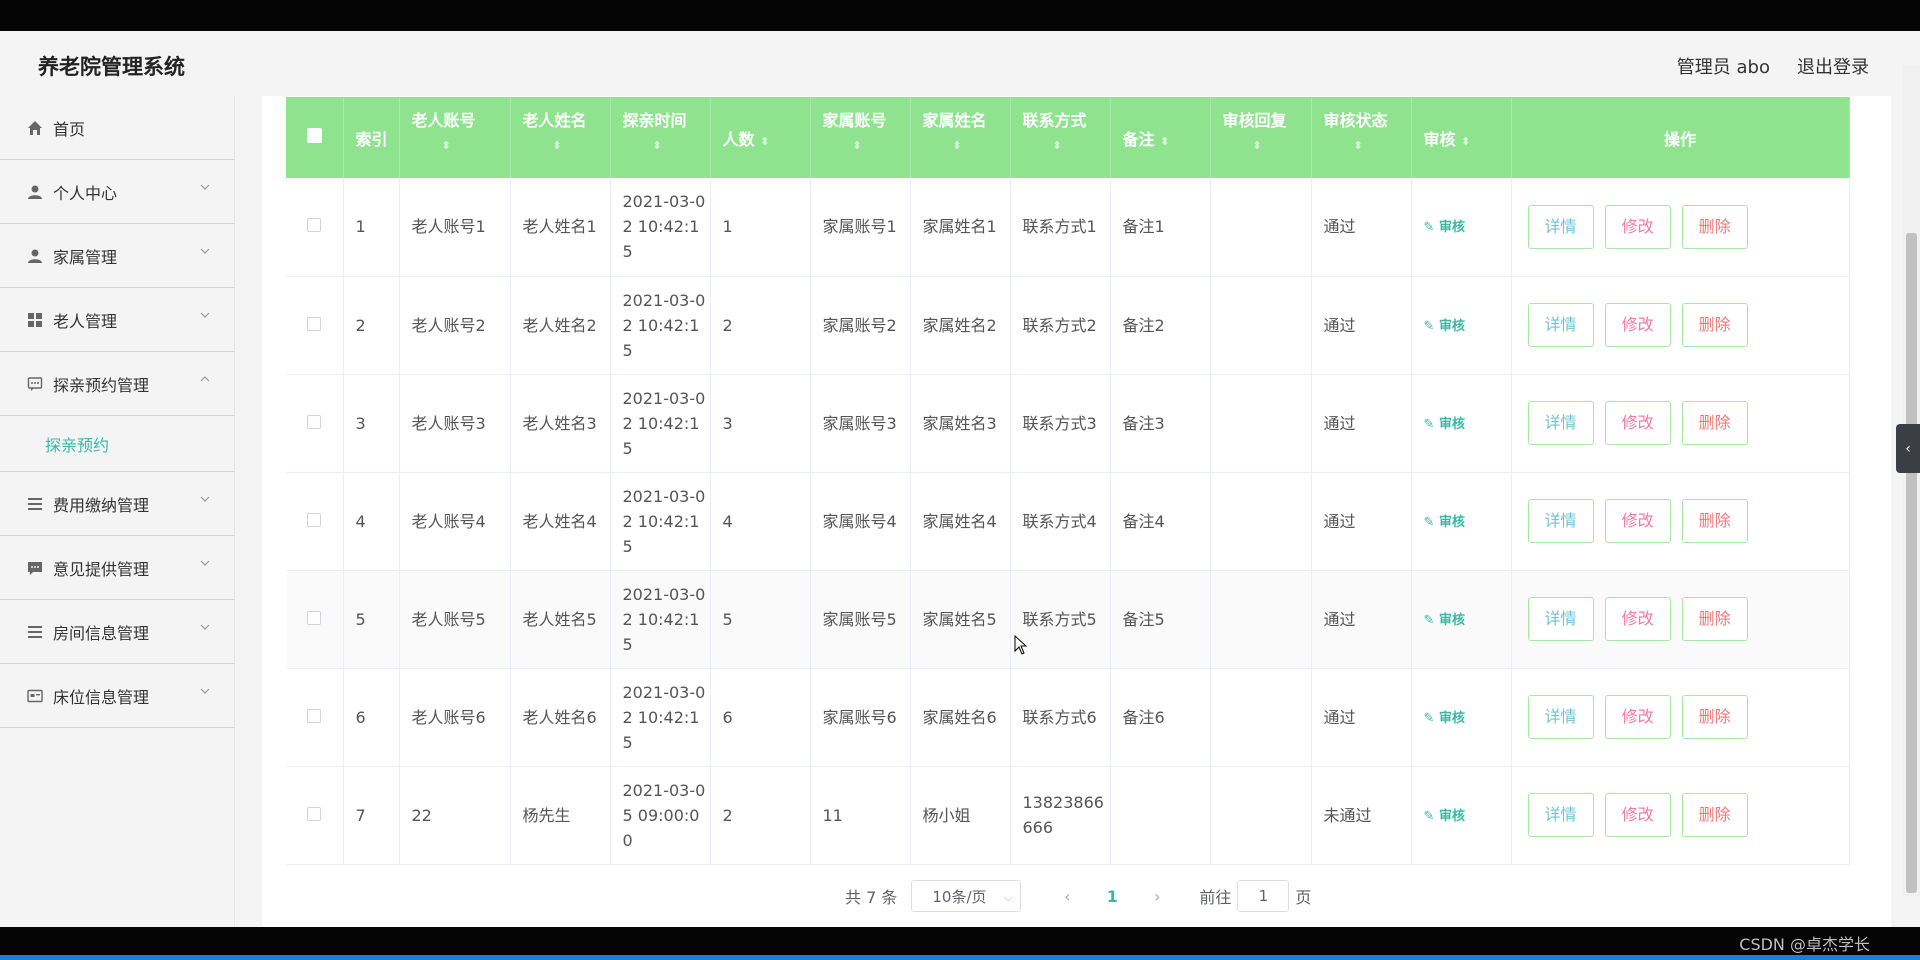 This screenshot has height=960, width=1920. I want to click on col-review-reply: 审核回复 ⬍, so click(1261, 137).